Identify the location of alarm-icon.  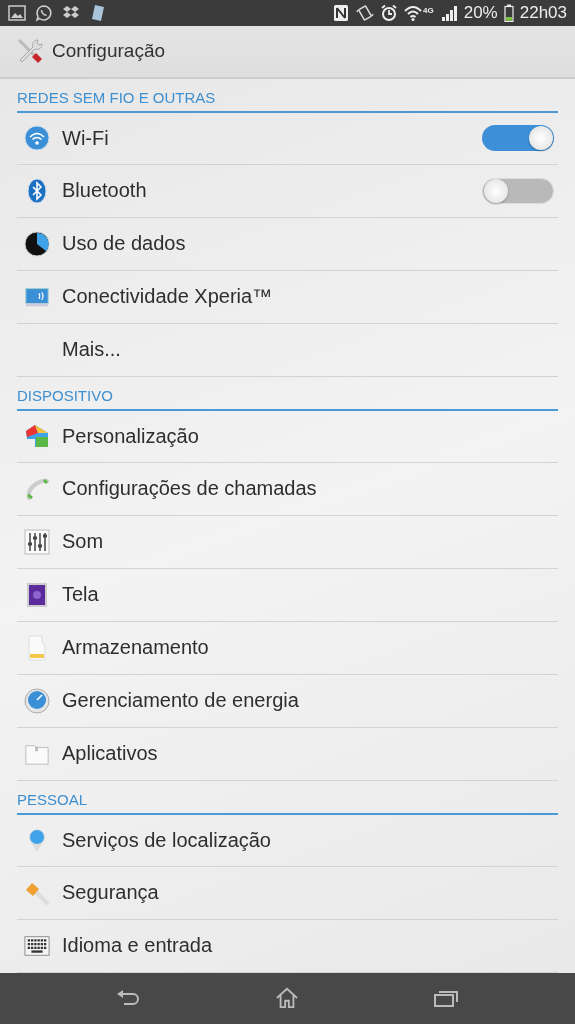
(389, 12).